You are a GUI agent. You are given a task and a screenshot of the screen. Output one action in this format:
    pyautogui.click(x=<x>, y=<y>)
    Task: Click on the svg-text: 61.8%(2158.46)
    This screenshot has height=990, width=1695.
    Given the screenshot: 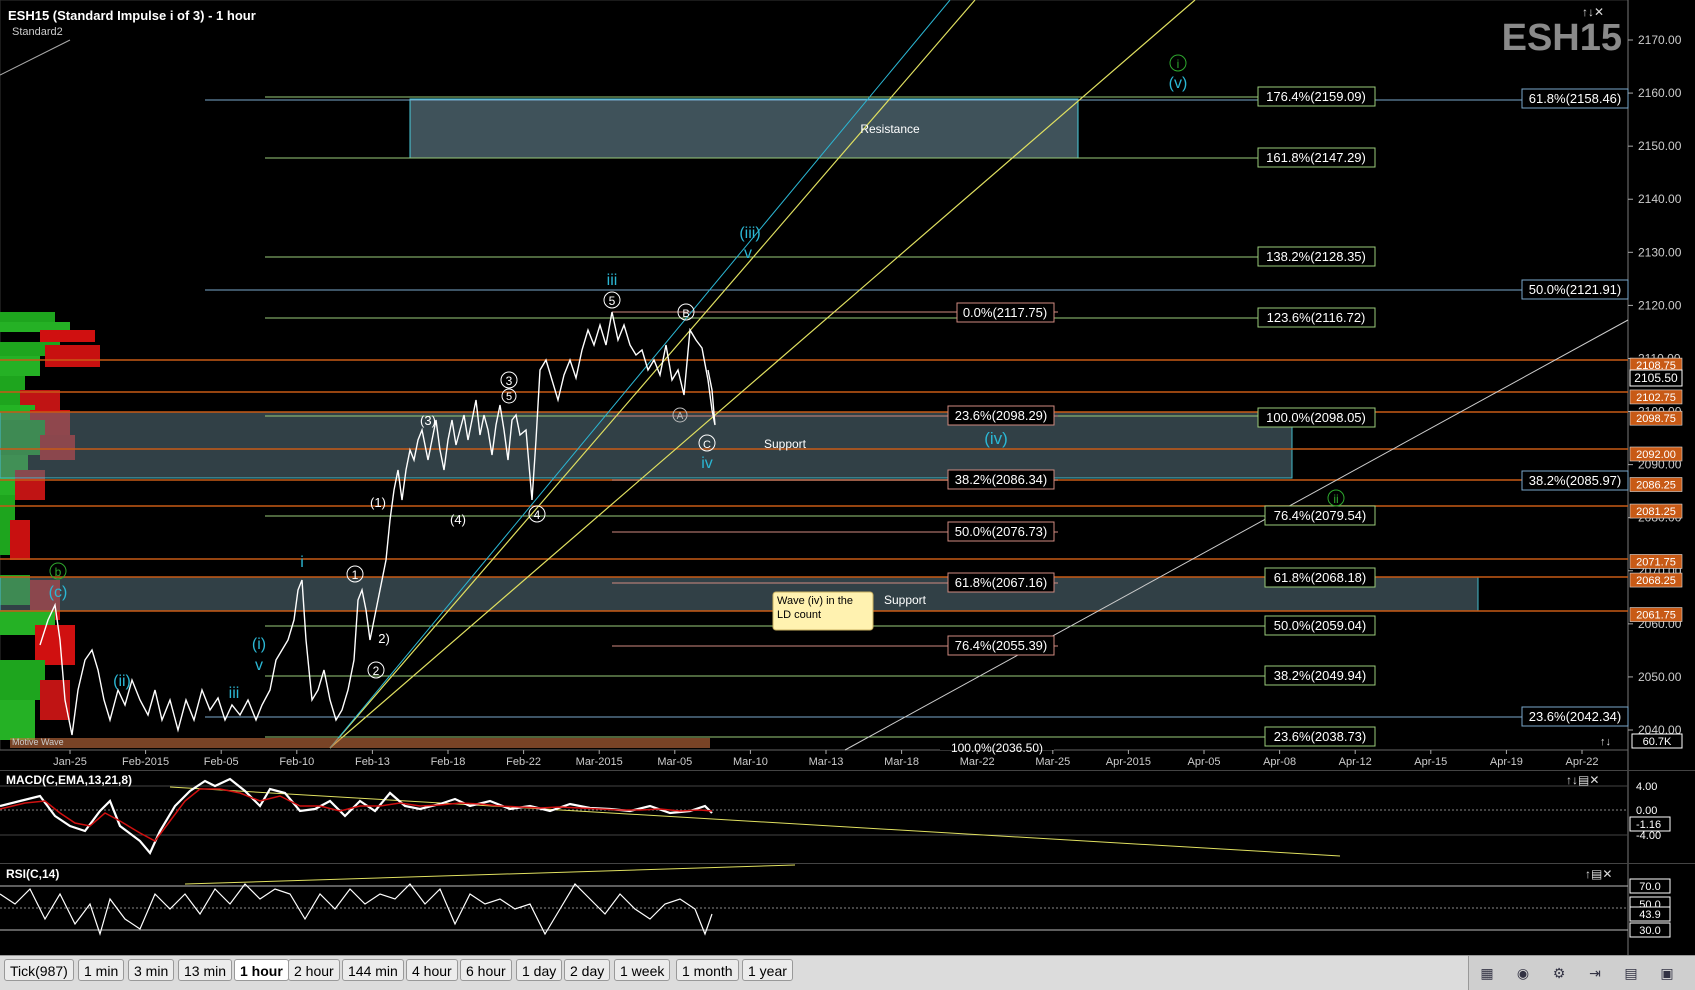 What is the action you would take?
    pyautogui.click(x=1575, y=98)
    